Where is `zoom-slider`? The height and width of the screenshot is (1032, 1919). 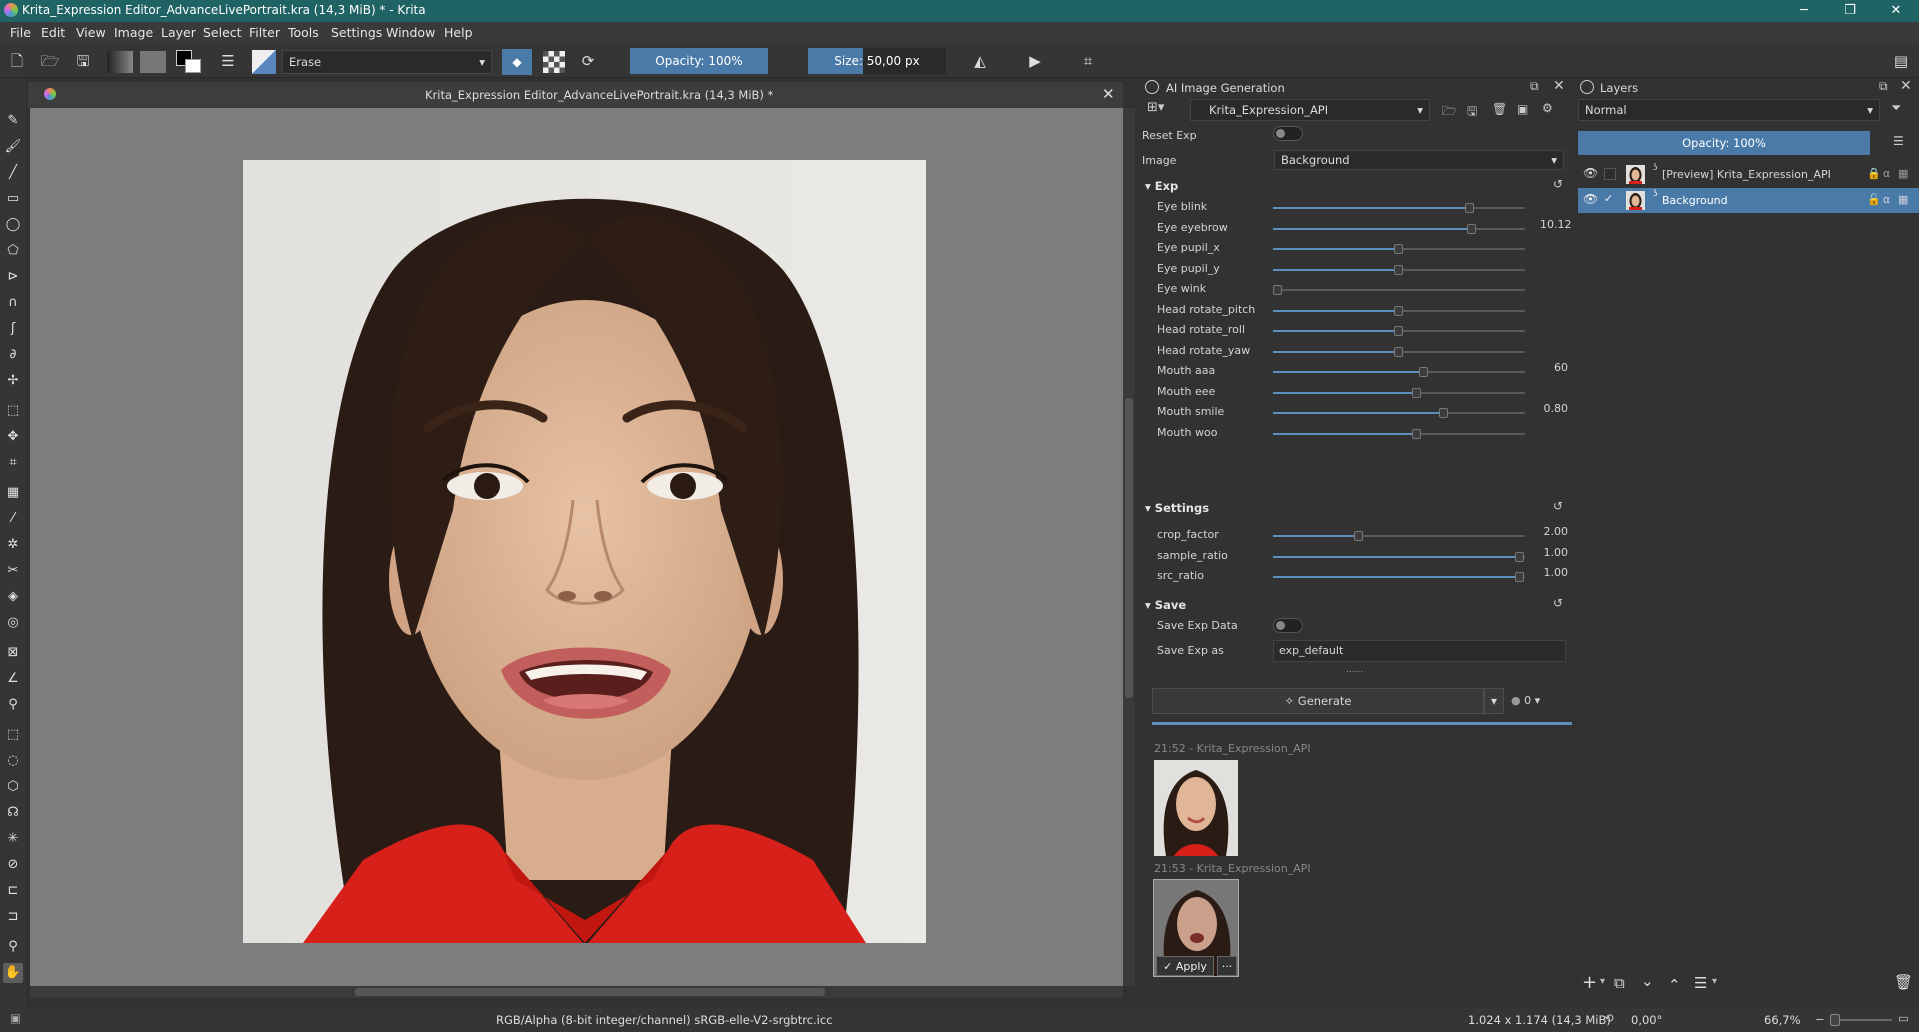
zoom-slider is located at coordinates (1861, 1020).